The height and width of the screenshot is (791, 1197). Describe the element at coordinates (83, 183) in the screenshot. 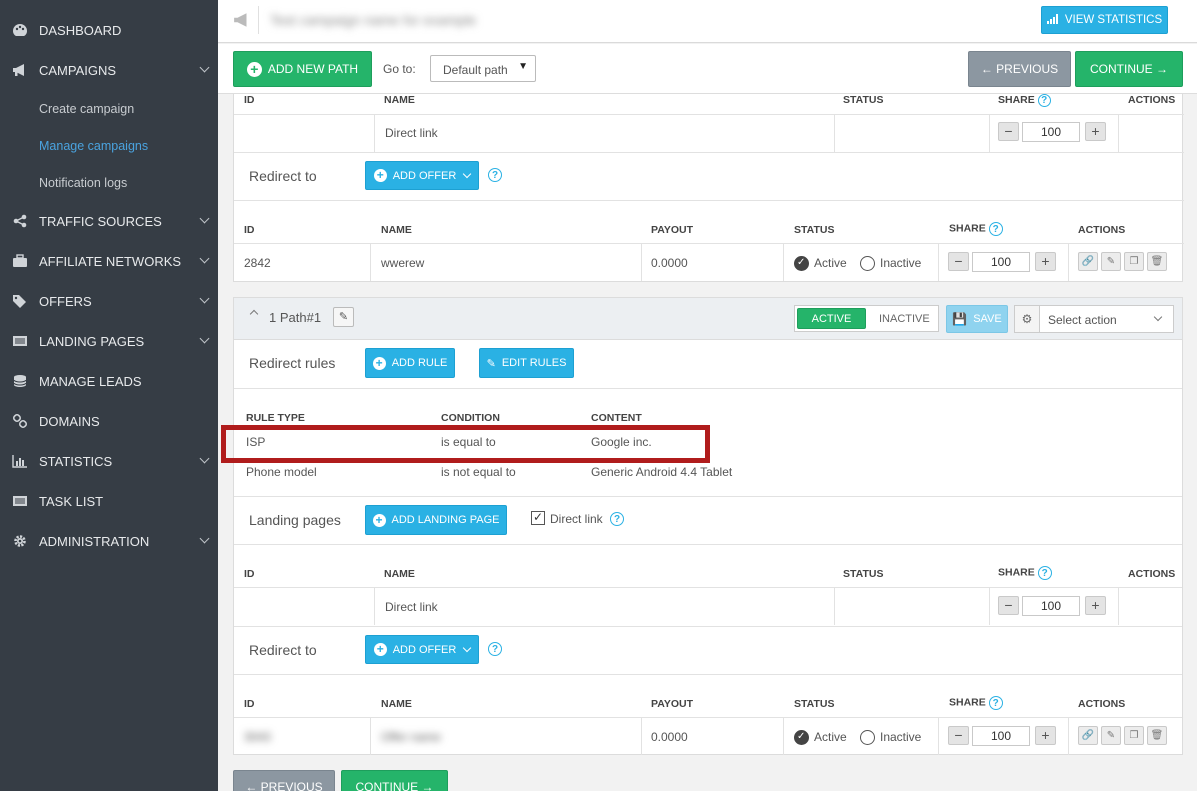

I see `sub-notification-logs: Notification logs` at that location.